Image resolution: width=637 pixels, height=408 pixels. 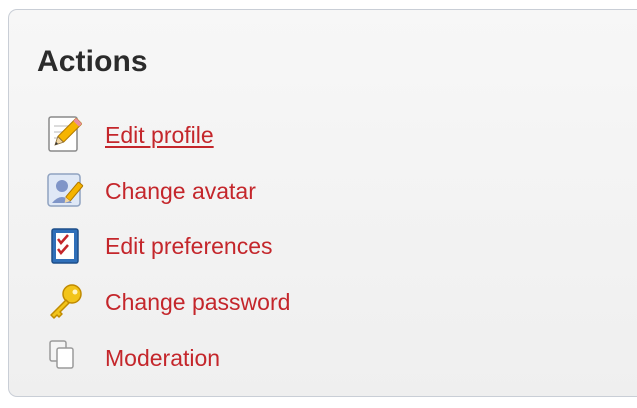 What do you see at coordinates (180, 191) in the screenshot?
I see `change-avatar-link: Change avatar` at bounding box center [180, 191].